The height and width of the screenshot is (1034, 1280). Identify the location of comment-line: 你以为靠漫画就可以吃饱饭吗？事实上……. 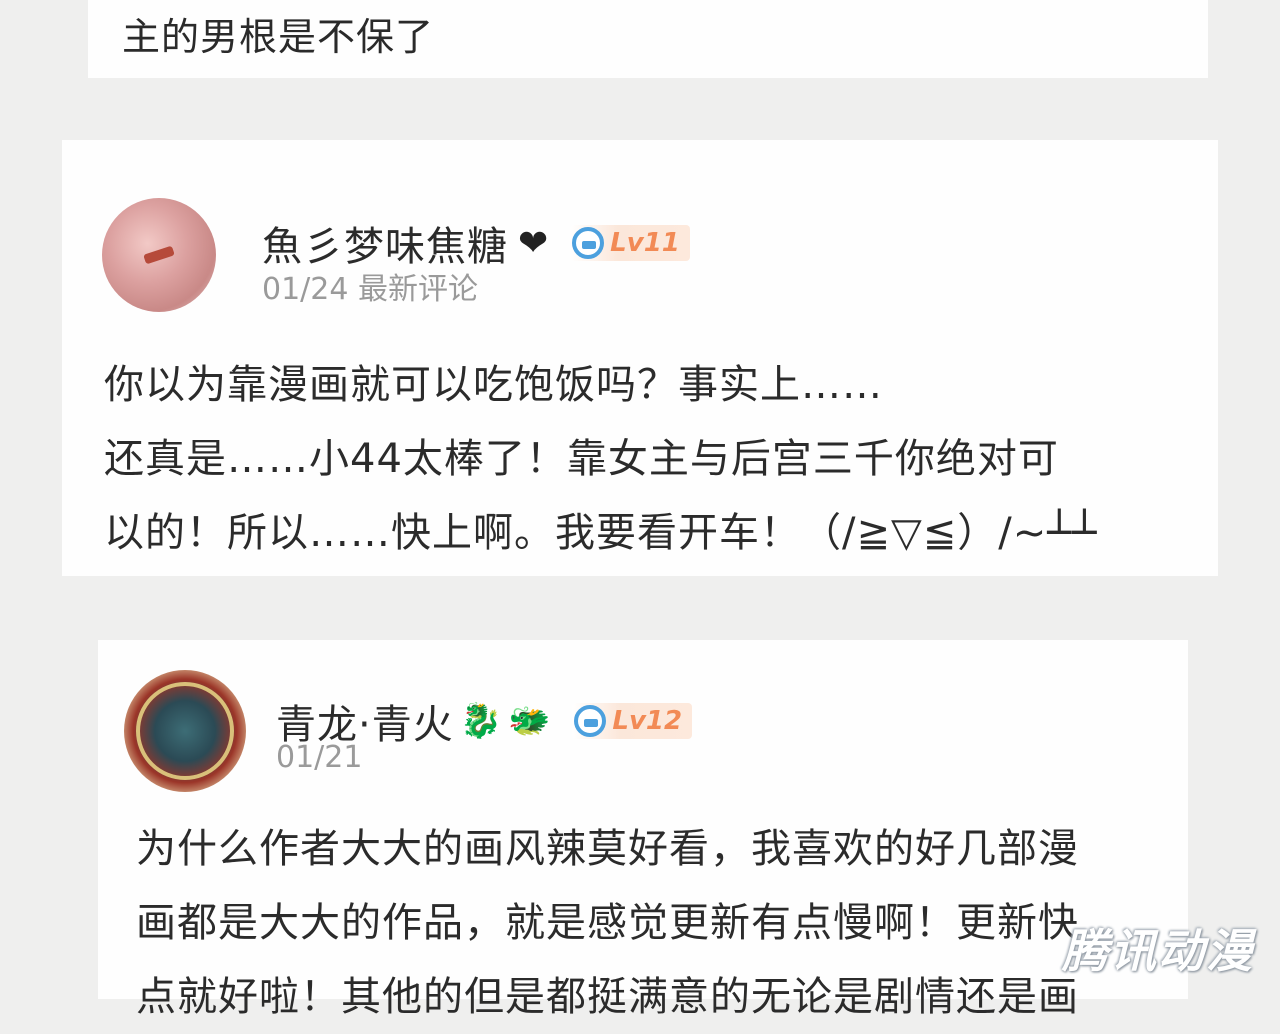
(493, 385).